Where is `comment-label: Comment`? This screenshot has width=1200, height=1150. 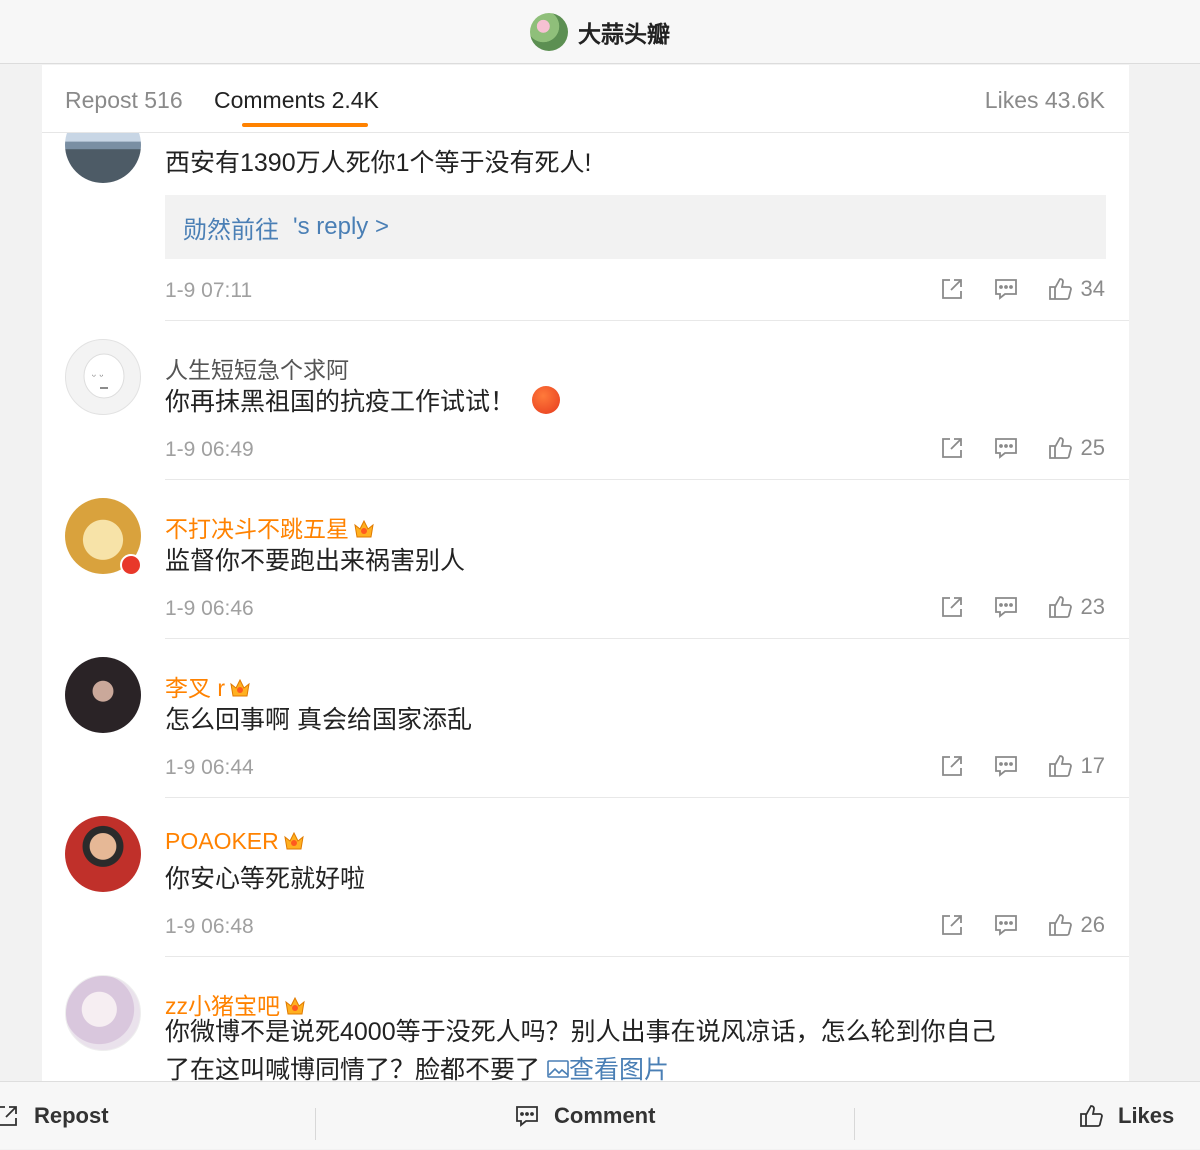
comment-label: Comment is located at coordinates (605, 1115).